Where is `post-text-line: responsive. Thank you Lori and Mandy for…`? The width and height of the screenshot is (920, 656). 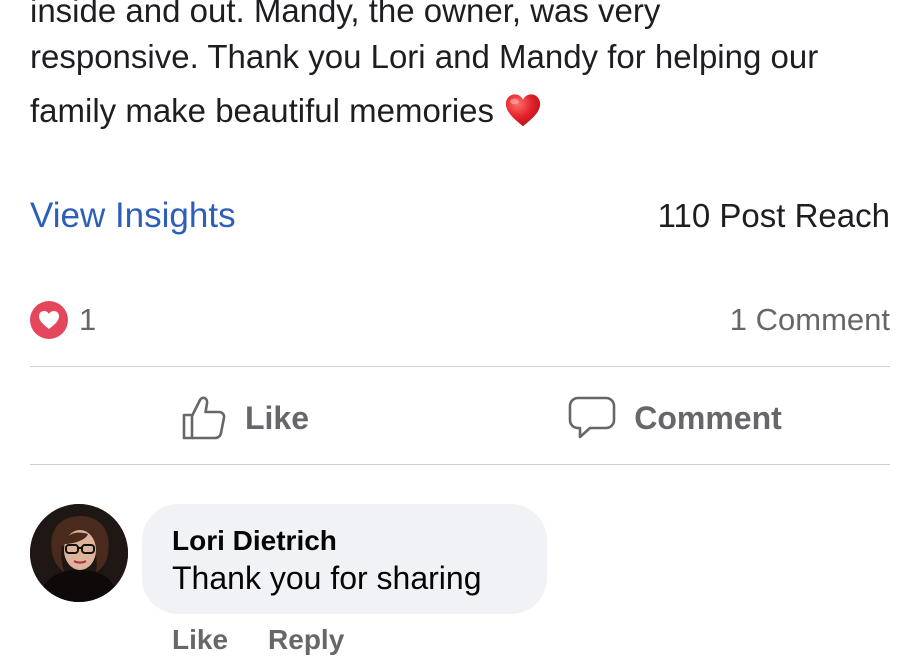 post-text-line: responsive. Thank you Lori and Mandy for… is located at coordinates (424, 56).